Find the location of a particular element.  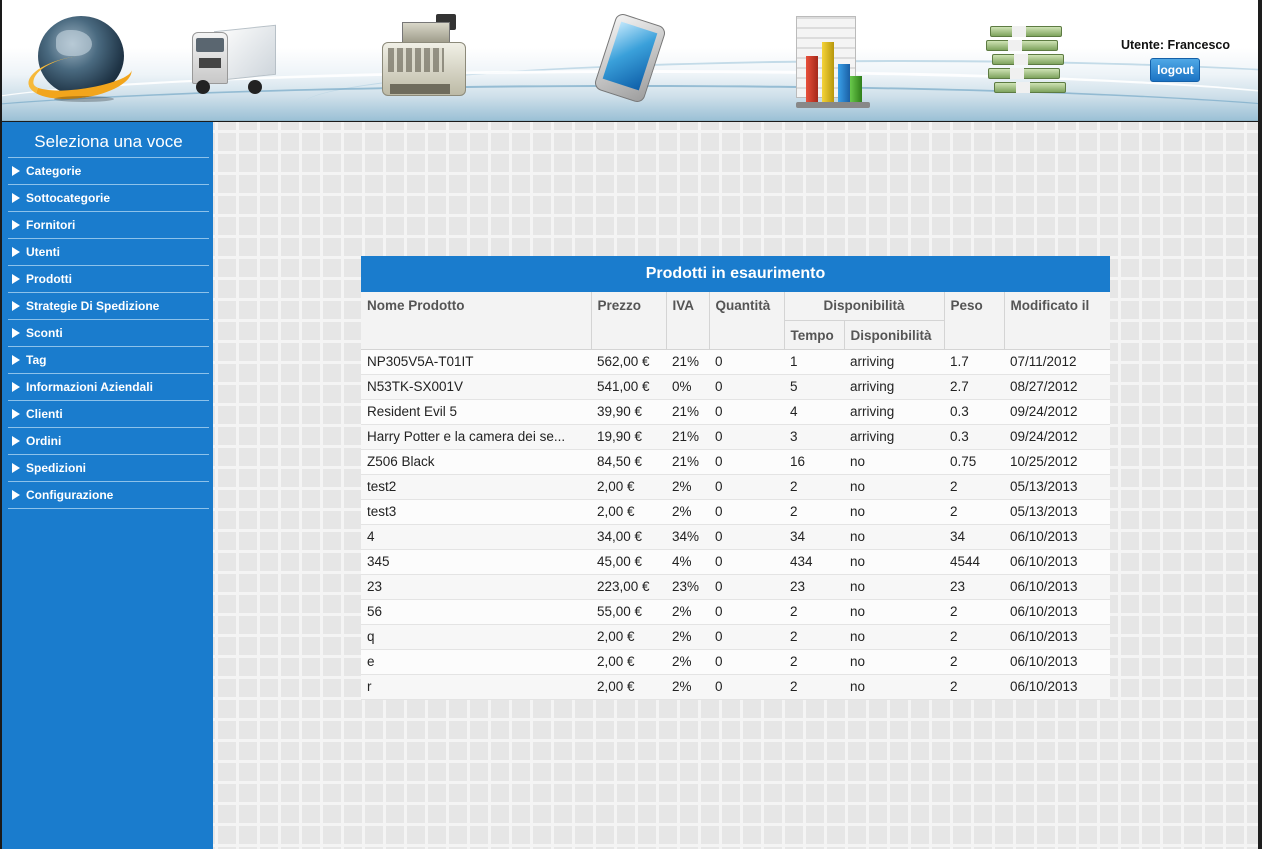

sidebar-item-prodotti: Prodotti is located at coordinates (108, 279).